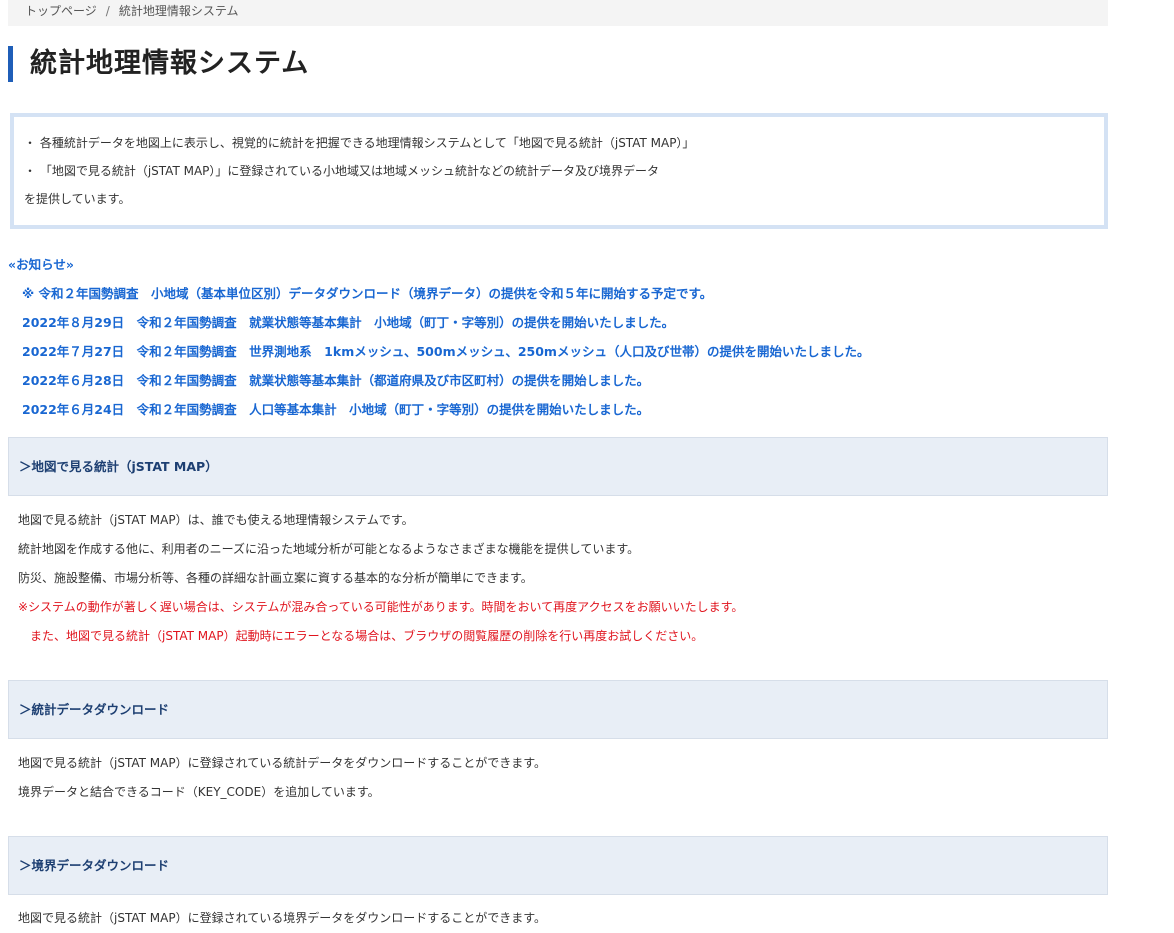 The height and width of the screenshot is (933, 1174). What do you see at coordinates (199, 792) in the screenshot?
I see `description-line: 境界データと結合できるコード（KEY_CODE）を追加しています。` at bounding box center [199, 792].